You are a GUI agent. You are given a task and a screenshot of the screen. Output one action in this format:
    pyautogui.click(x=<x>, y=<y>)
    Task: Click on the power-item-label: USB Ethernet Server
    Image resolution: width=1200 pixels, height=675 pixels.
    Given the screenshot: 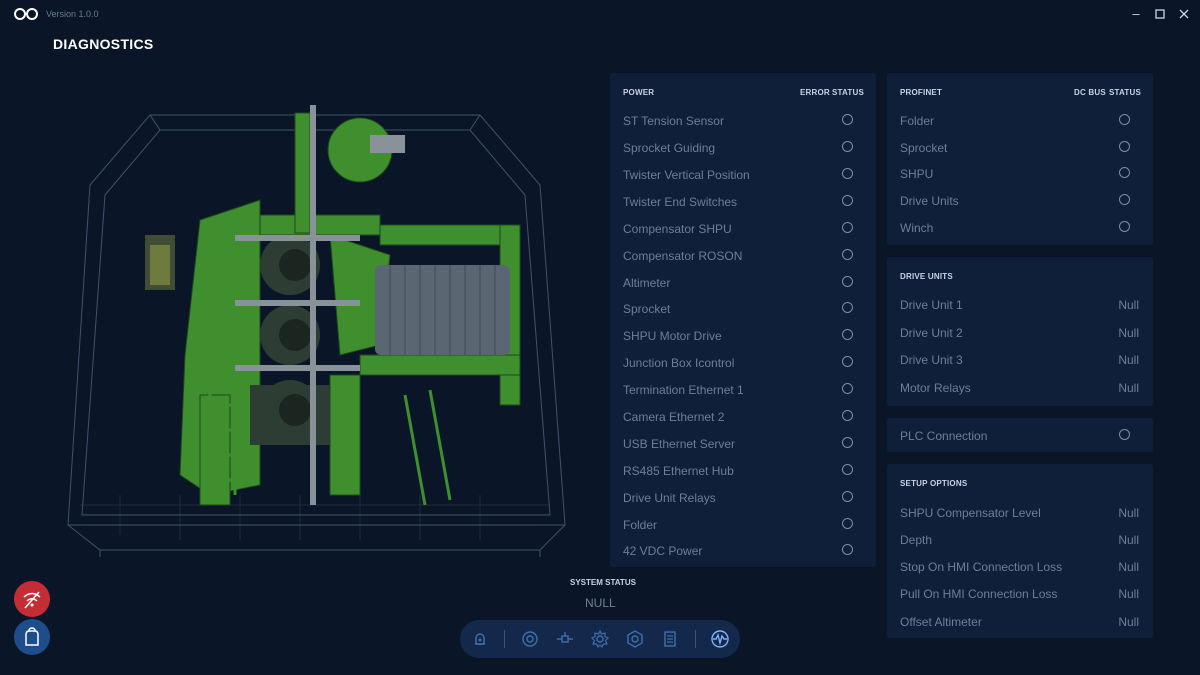 What is the action you would take?
    pyautogui.click(x=679, y=444)
    